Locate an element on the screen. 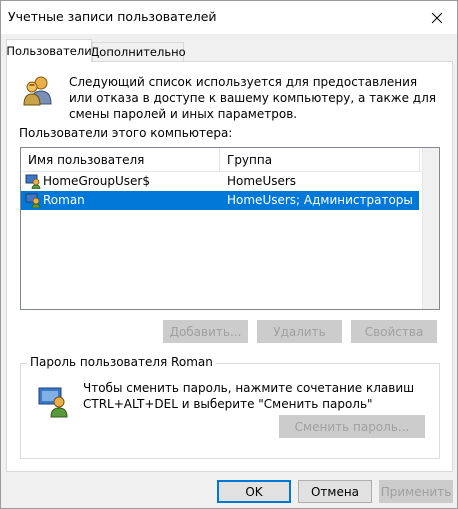 Image resolution: width=458 pixels, height=509 pixels. users-list-label: Пользователи этого компьютера: is located at coordinates (126, 133).